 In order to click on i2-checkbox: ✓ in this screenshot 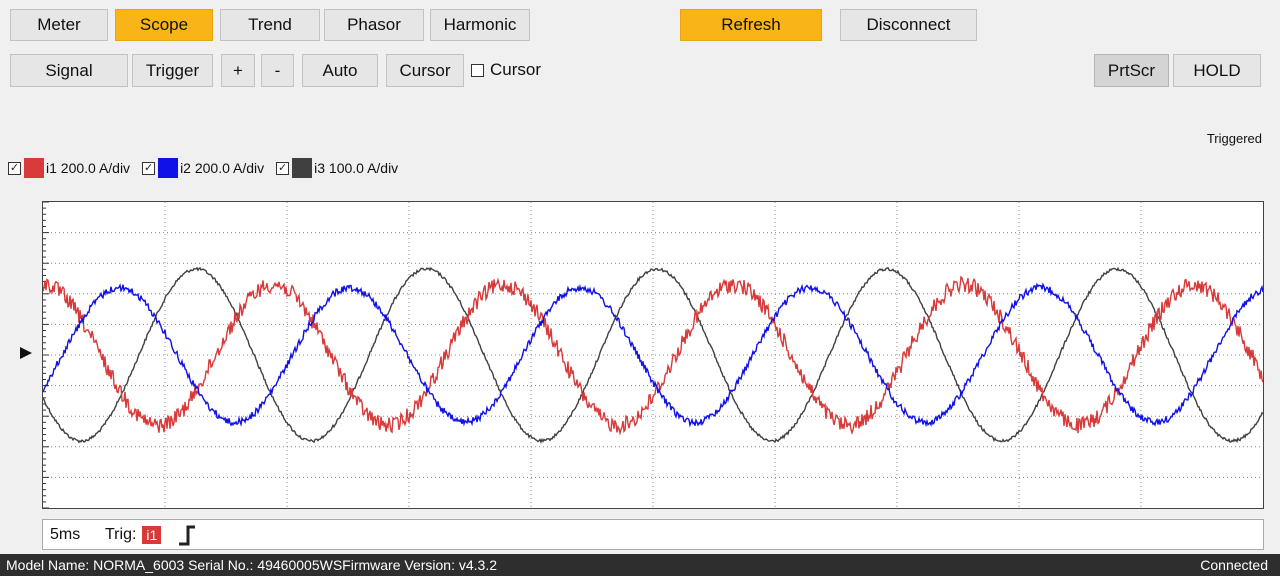, I will do `click(149, 168)`.